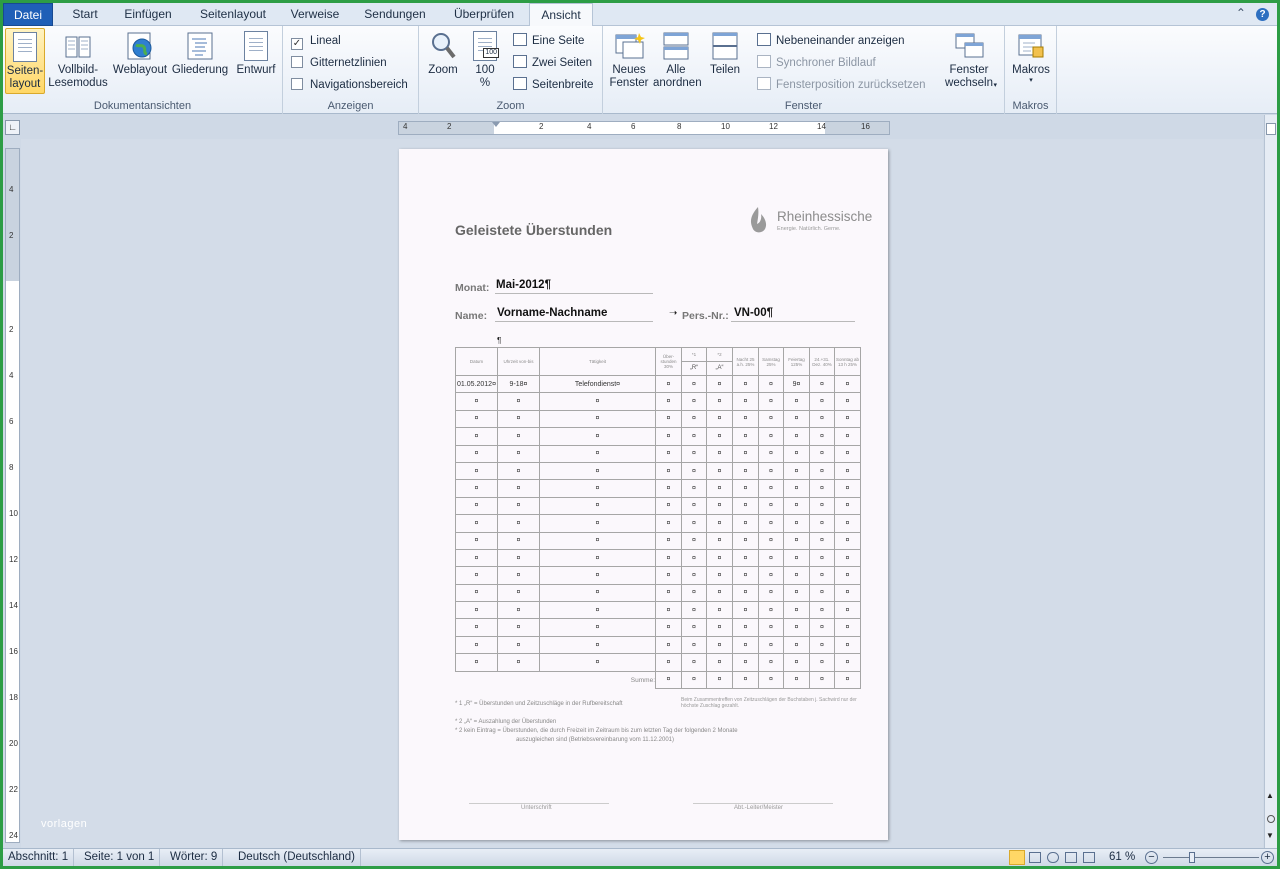 The image size is (1280, 869). Describe the element at coordinates (796, 384) in the screenshot. I see `table-cell: 9¤` at that location.